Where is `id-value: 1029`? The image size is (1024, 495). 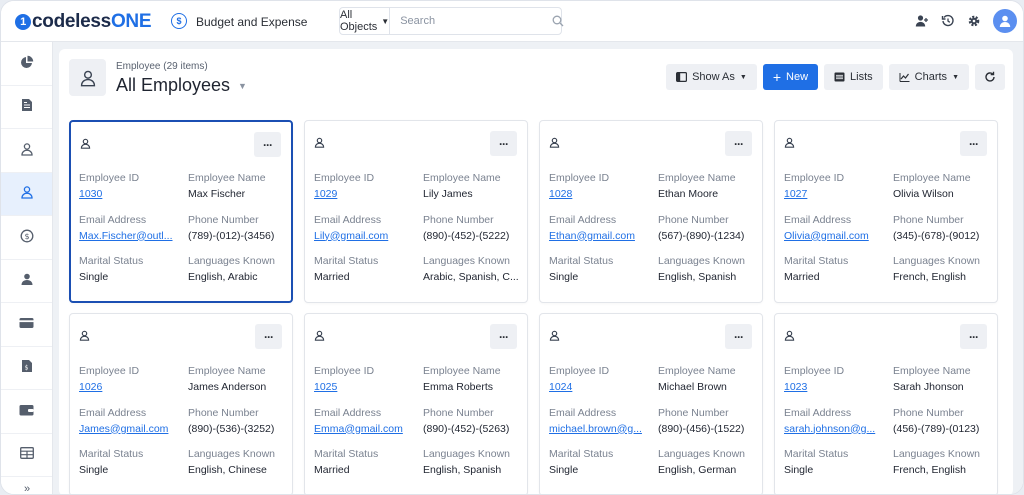
id-value: 1029 is located at coordinates (366, 194).